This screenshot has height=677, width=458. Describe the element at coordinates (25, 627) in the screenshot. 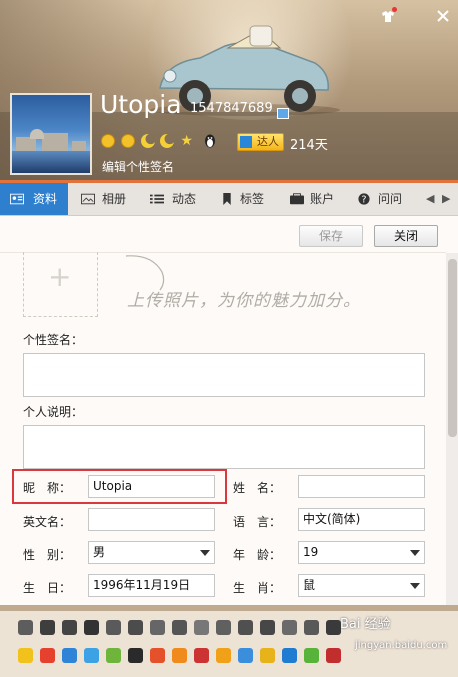

I see `heart-badge-icon` at that location.